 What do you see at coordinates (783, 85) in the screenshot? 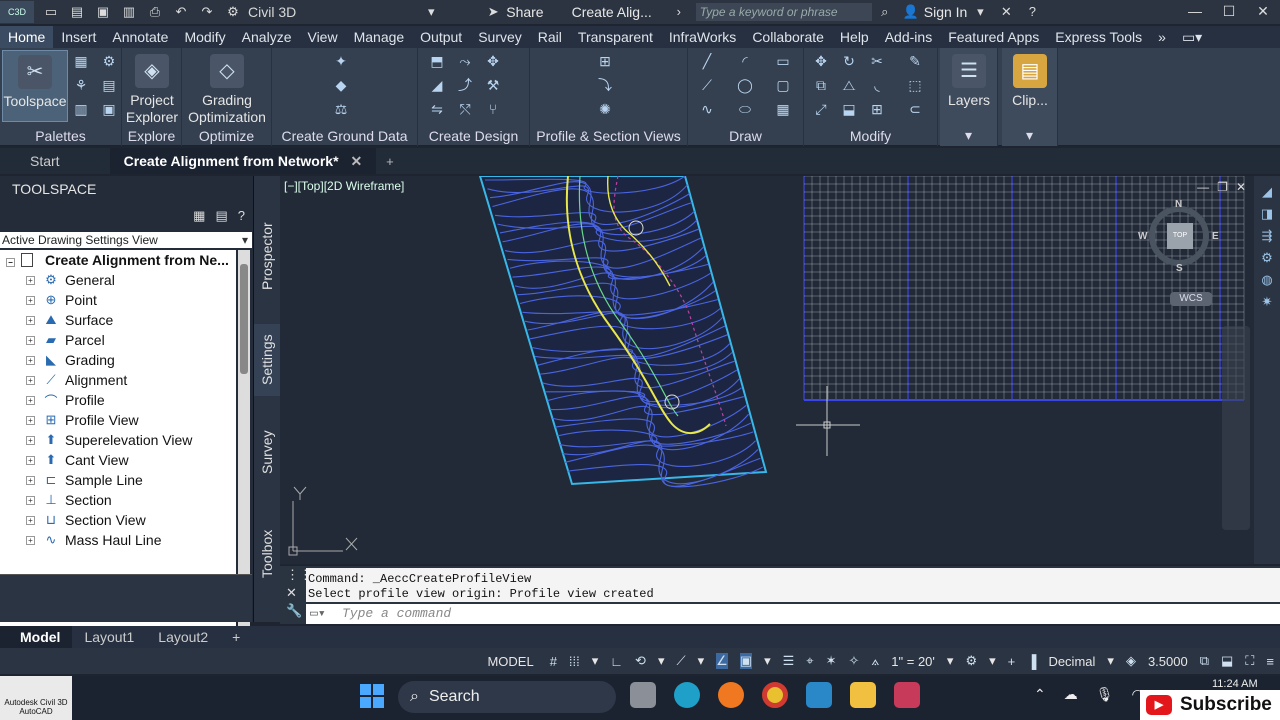
I see `rectangle-icon: ▢` at bounding box center [783, 85].